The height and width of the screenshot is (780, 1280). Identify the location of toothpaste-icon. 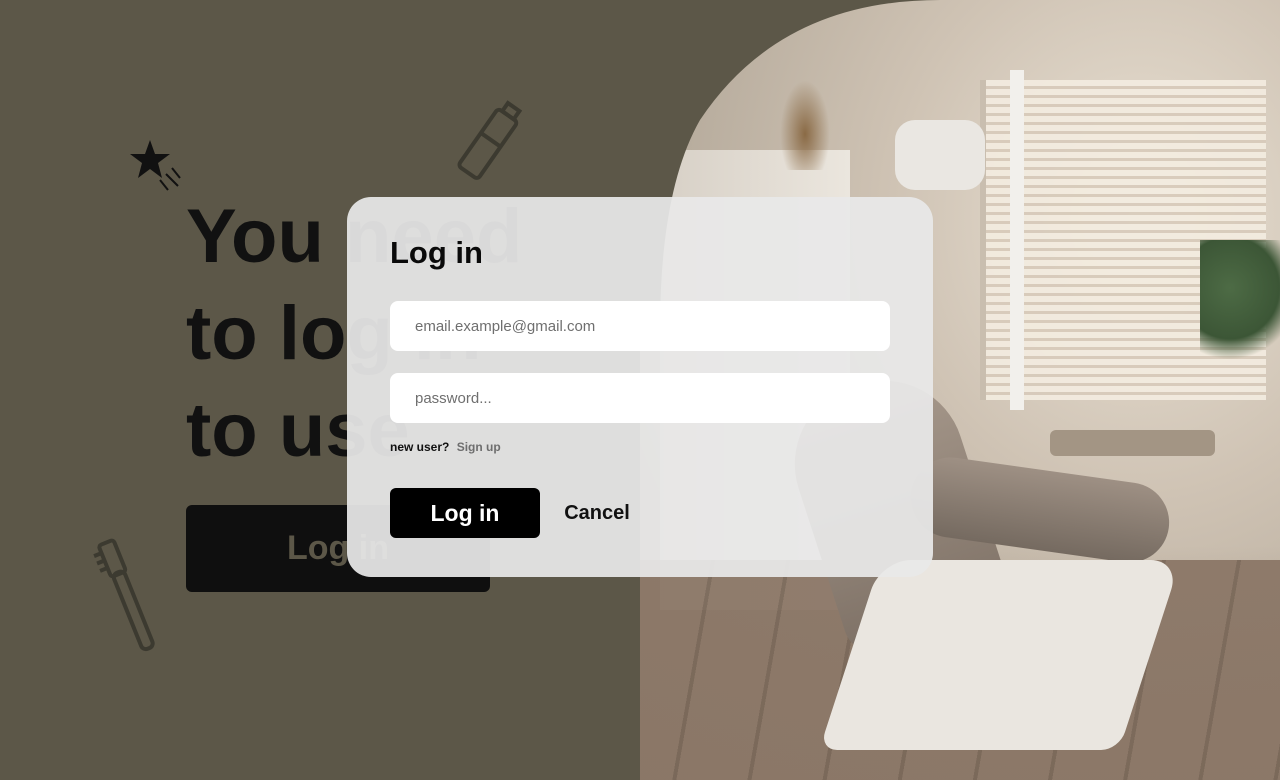
(490, 140).